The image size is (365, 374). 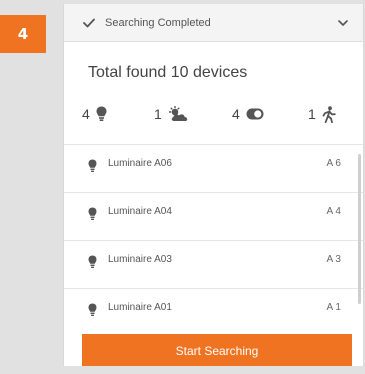 What do you see at coordinates (213, 165) in the screenshot?
I see `device-list-item: Luminaire A06 A 6` at bounding box center [213, 165].